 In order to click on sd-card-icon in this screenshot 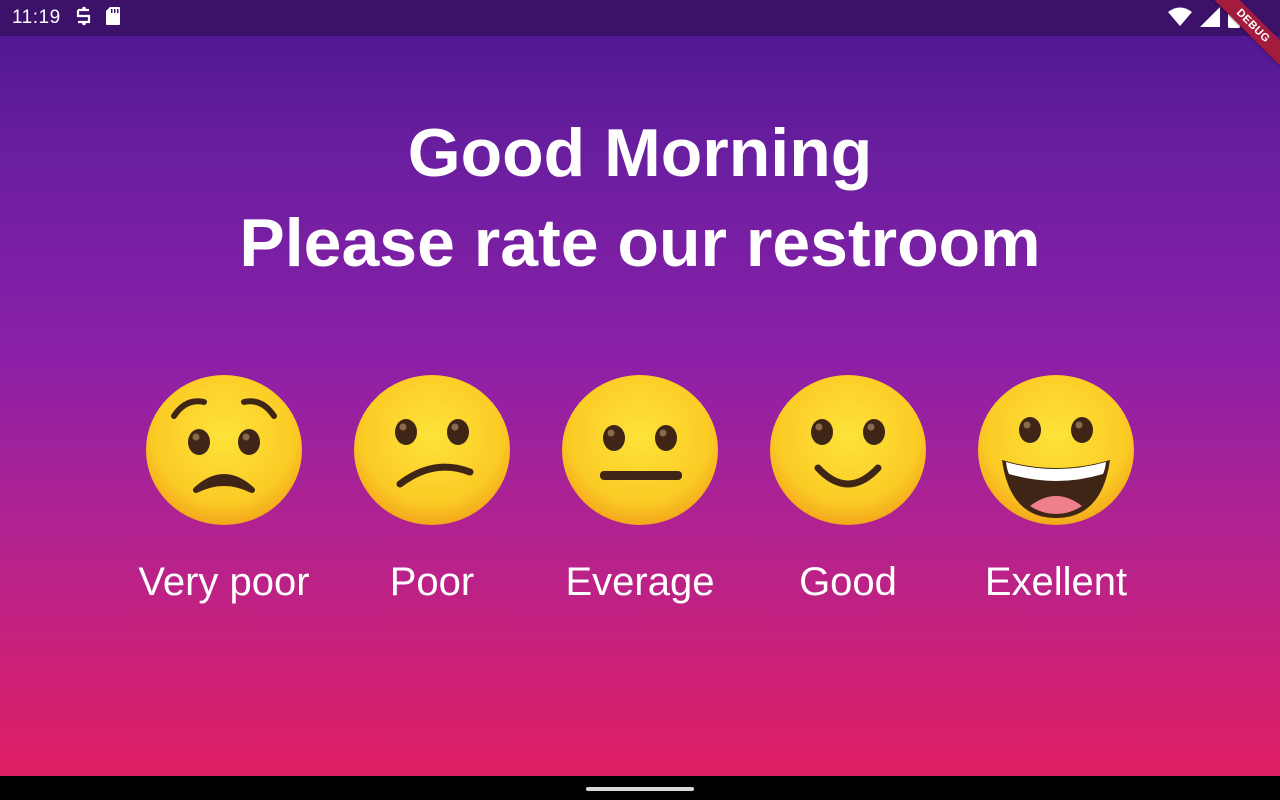, I will do `click(113, 18)`.